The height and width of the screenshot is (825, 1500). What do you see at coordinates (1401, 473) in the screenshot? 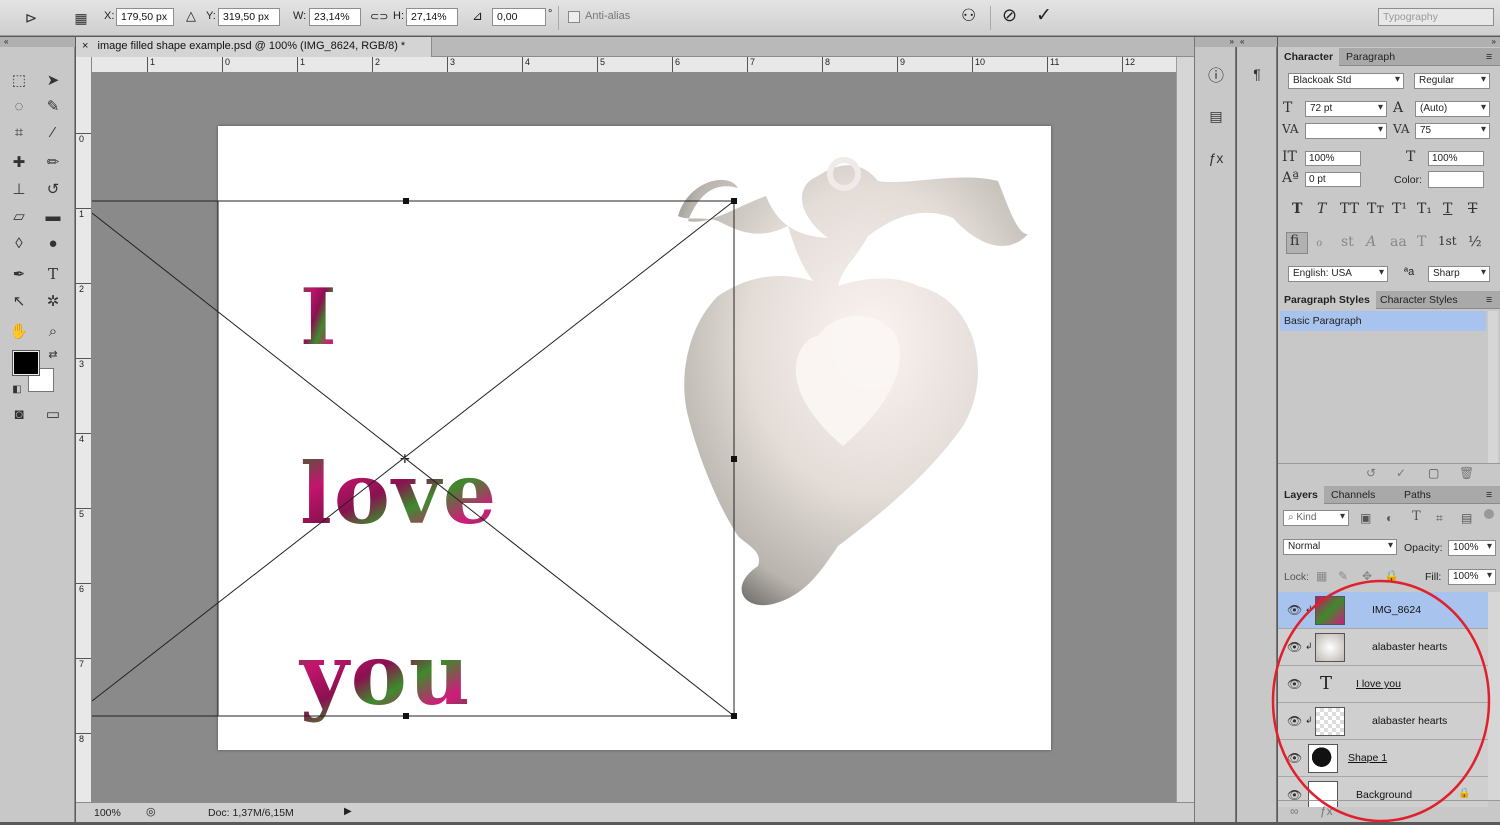
I see `redefine-style-icon: ✓` at bounding box center [1401, 473].